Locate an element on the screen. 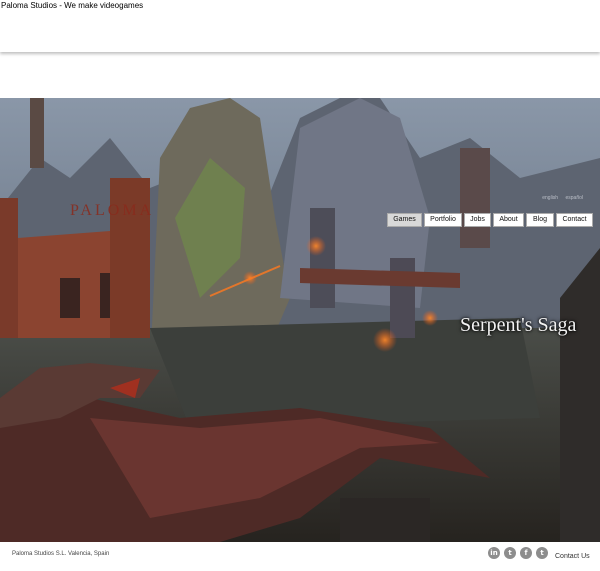 The height and width of the screenshot is (571, 600). nav-jobs: Jobs is located at coordinates (477, 220).